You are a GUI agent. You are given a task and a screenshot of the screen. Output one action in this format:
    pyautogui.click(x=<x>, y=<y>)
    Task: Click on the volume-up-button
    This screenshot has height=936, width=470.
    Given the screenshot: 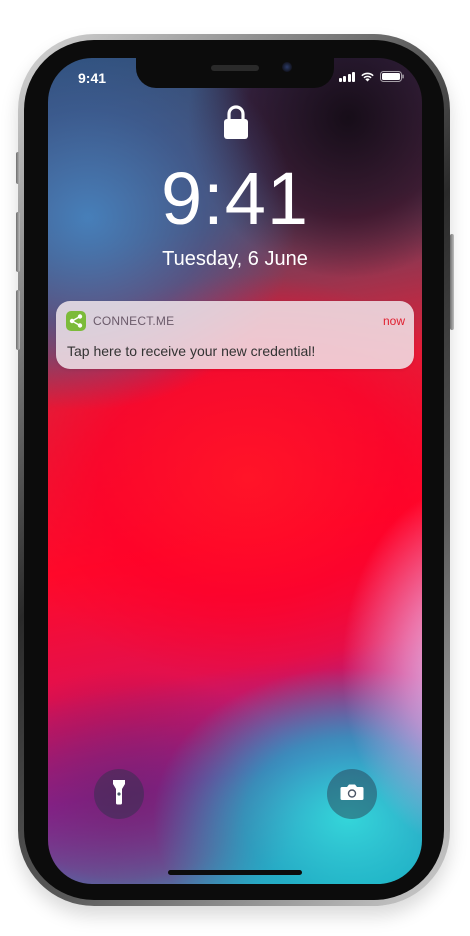 What is the action you would take?
    pyautogui.click(x=18, y=242)
    